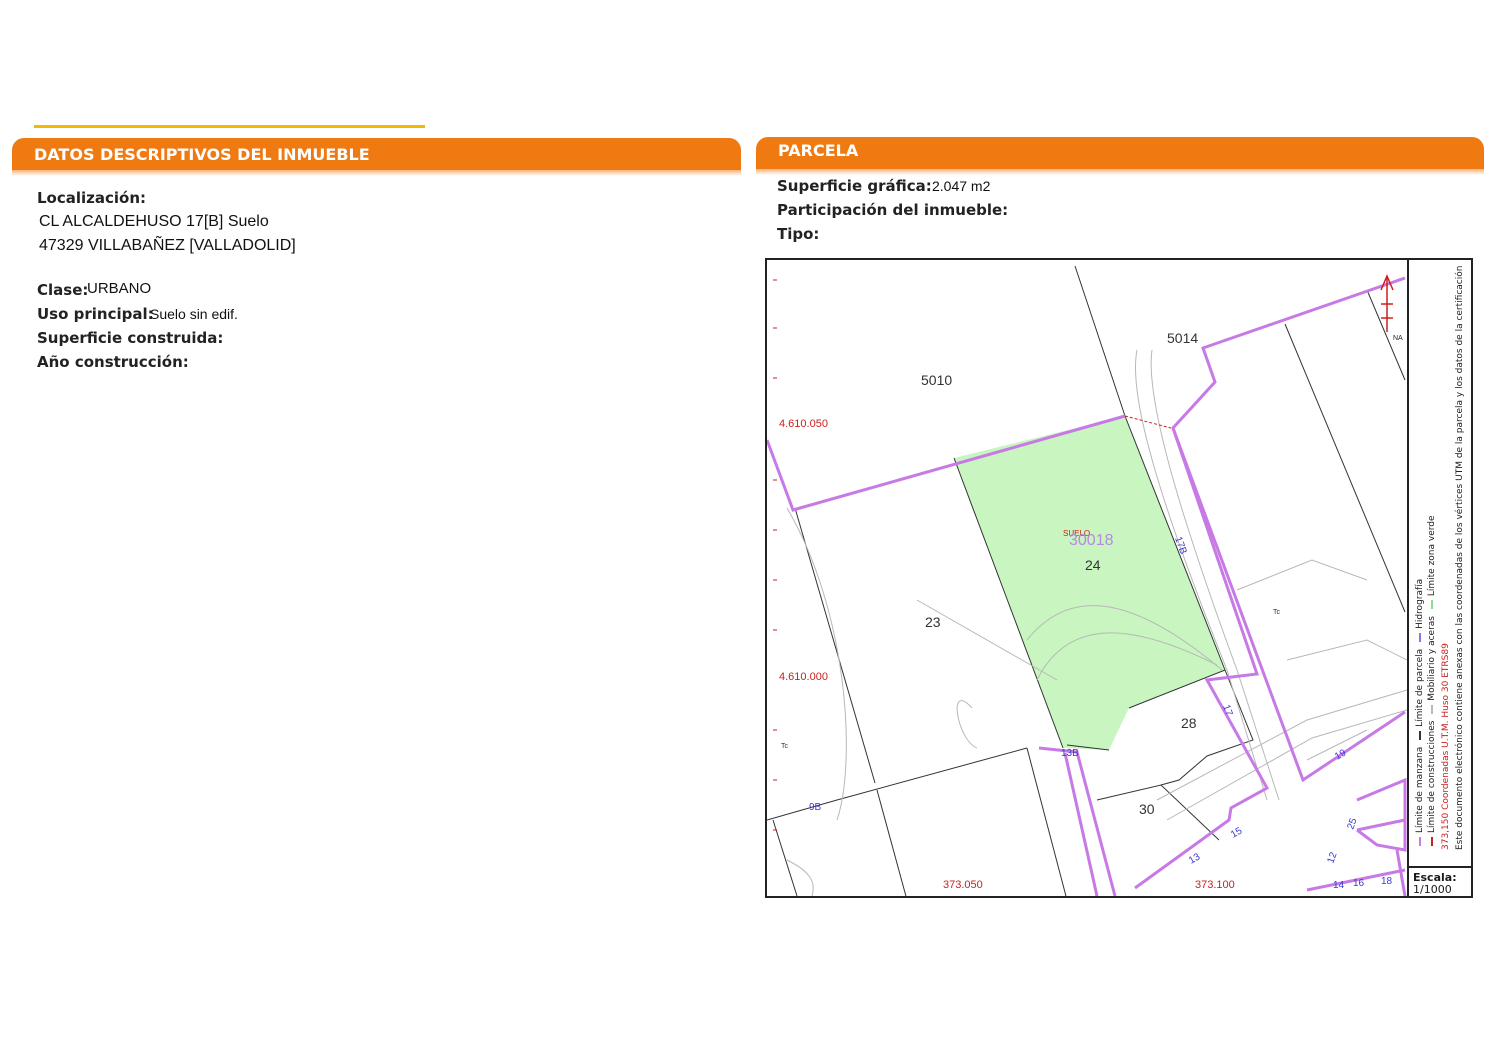 The image size is (1500, 1060). I want to click on coord-x-373100: 373.100, so click(1215, 885).